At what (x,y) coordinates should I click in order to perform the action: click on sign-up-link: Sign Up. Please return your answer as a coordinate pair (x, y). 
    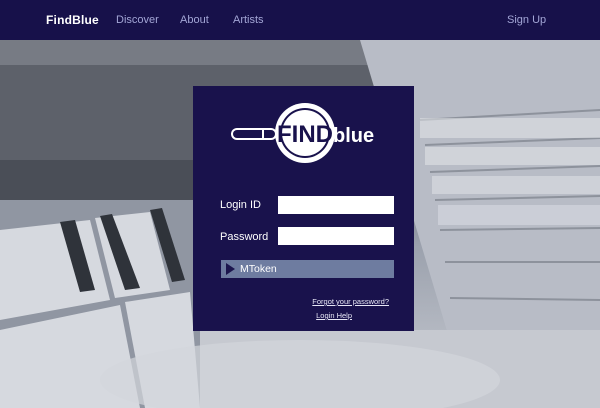
    Looking at the image, I should click on (526, 20).